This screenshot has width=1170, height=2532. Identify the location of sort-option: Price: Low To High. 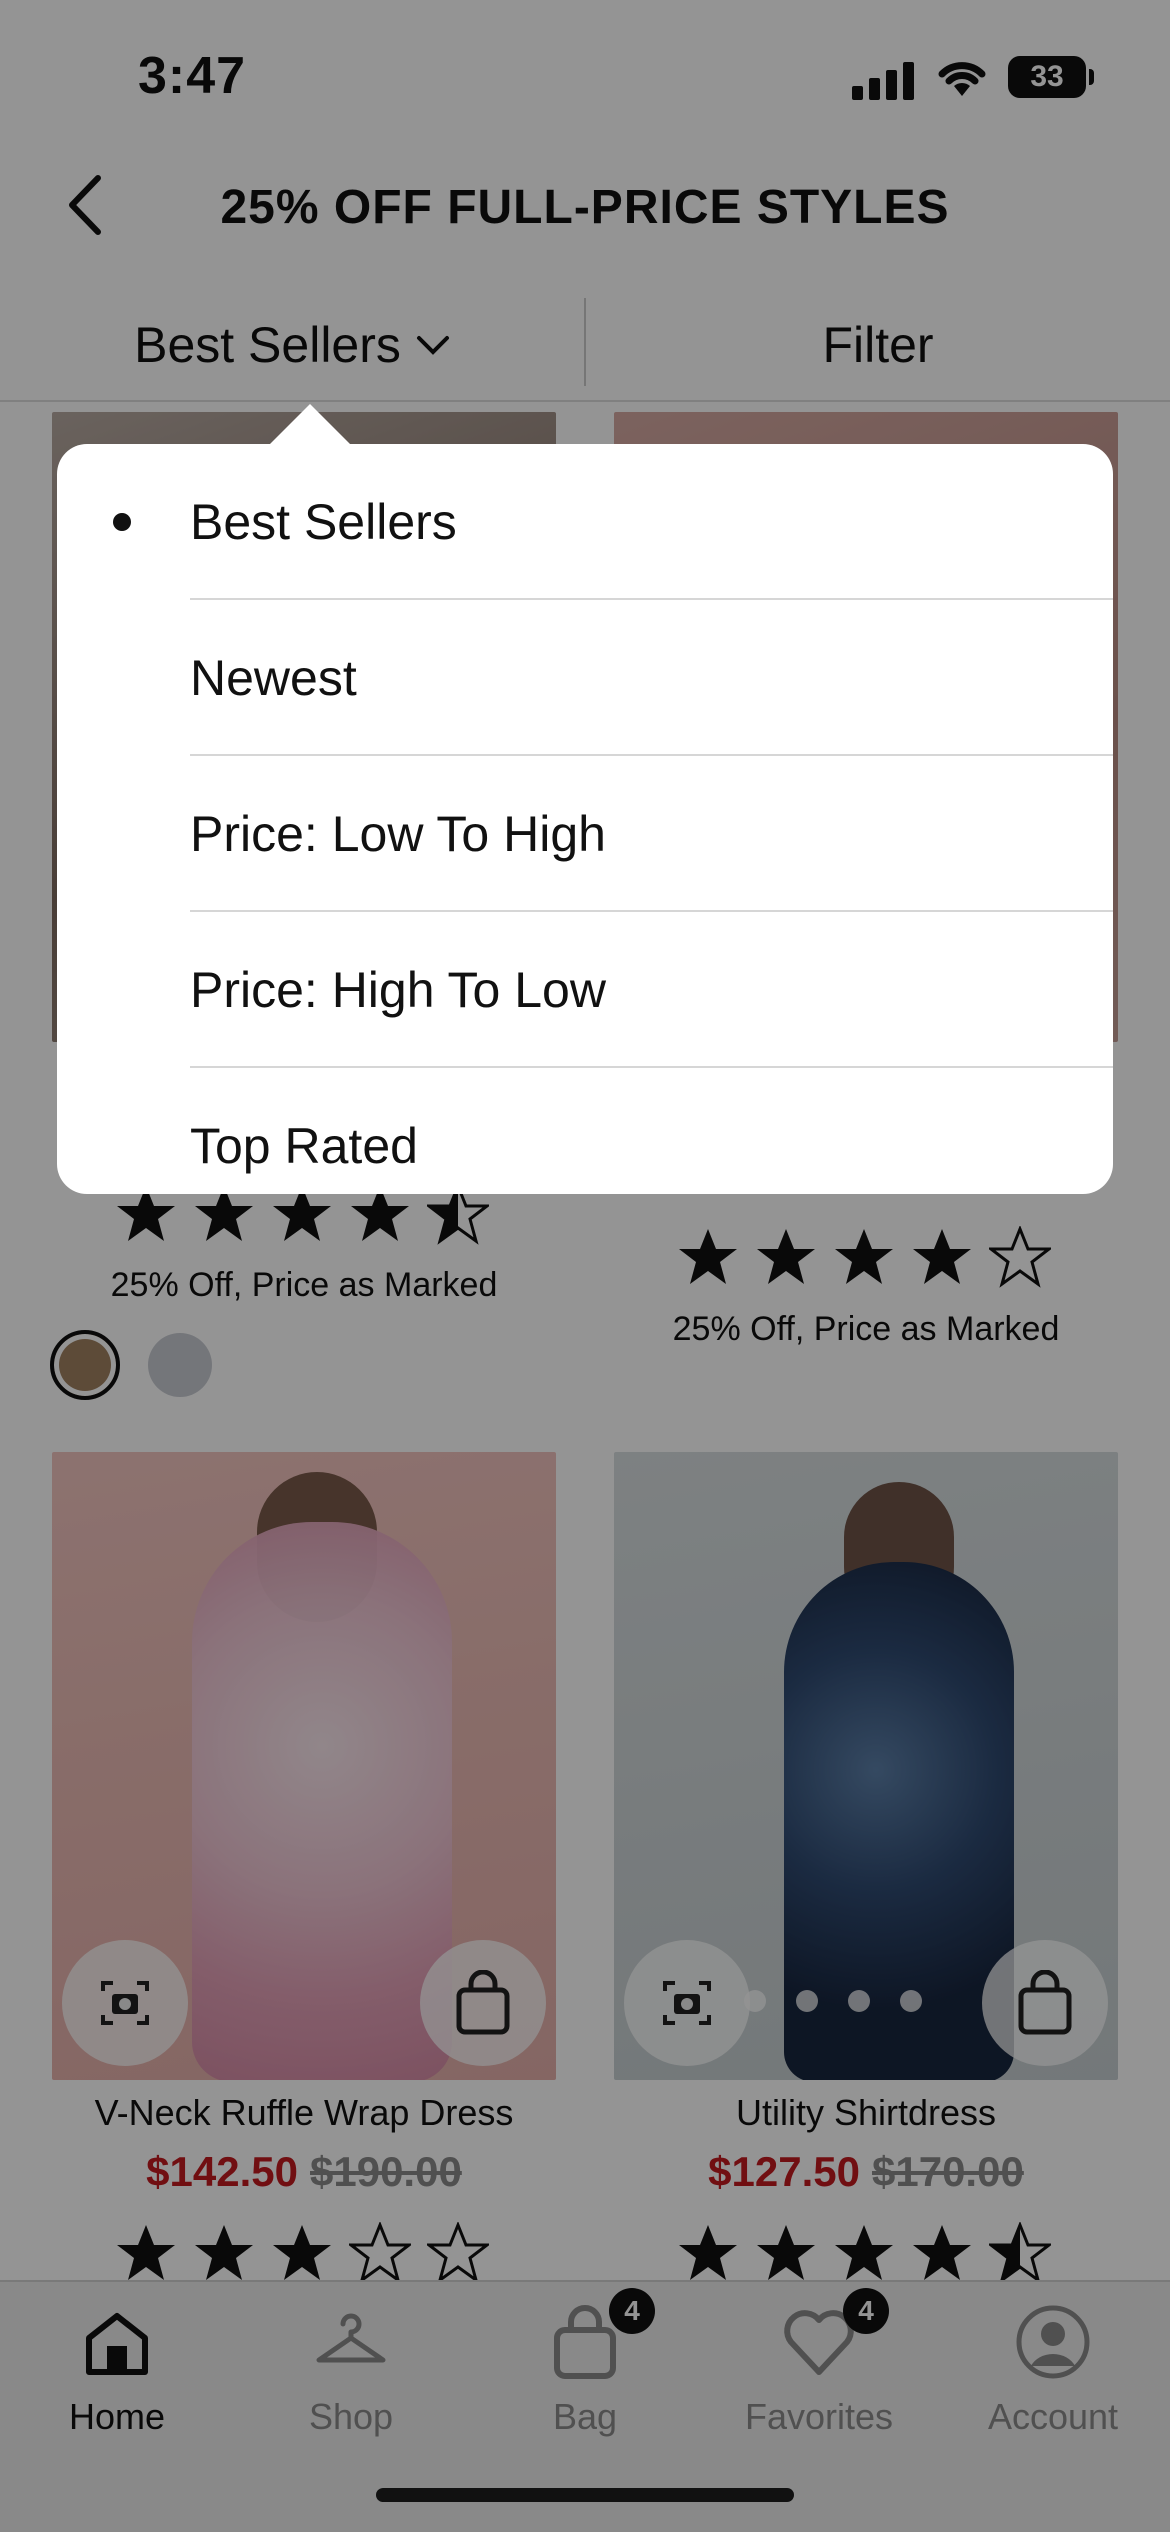
(585, 834).